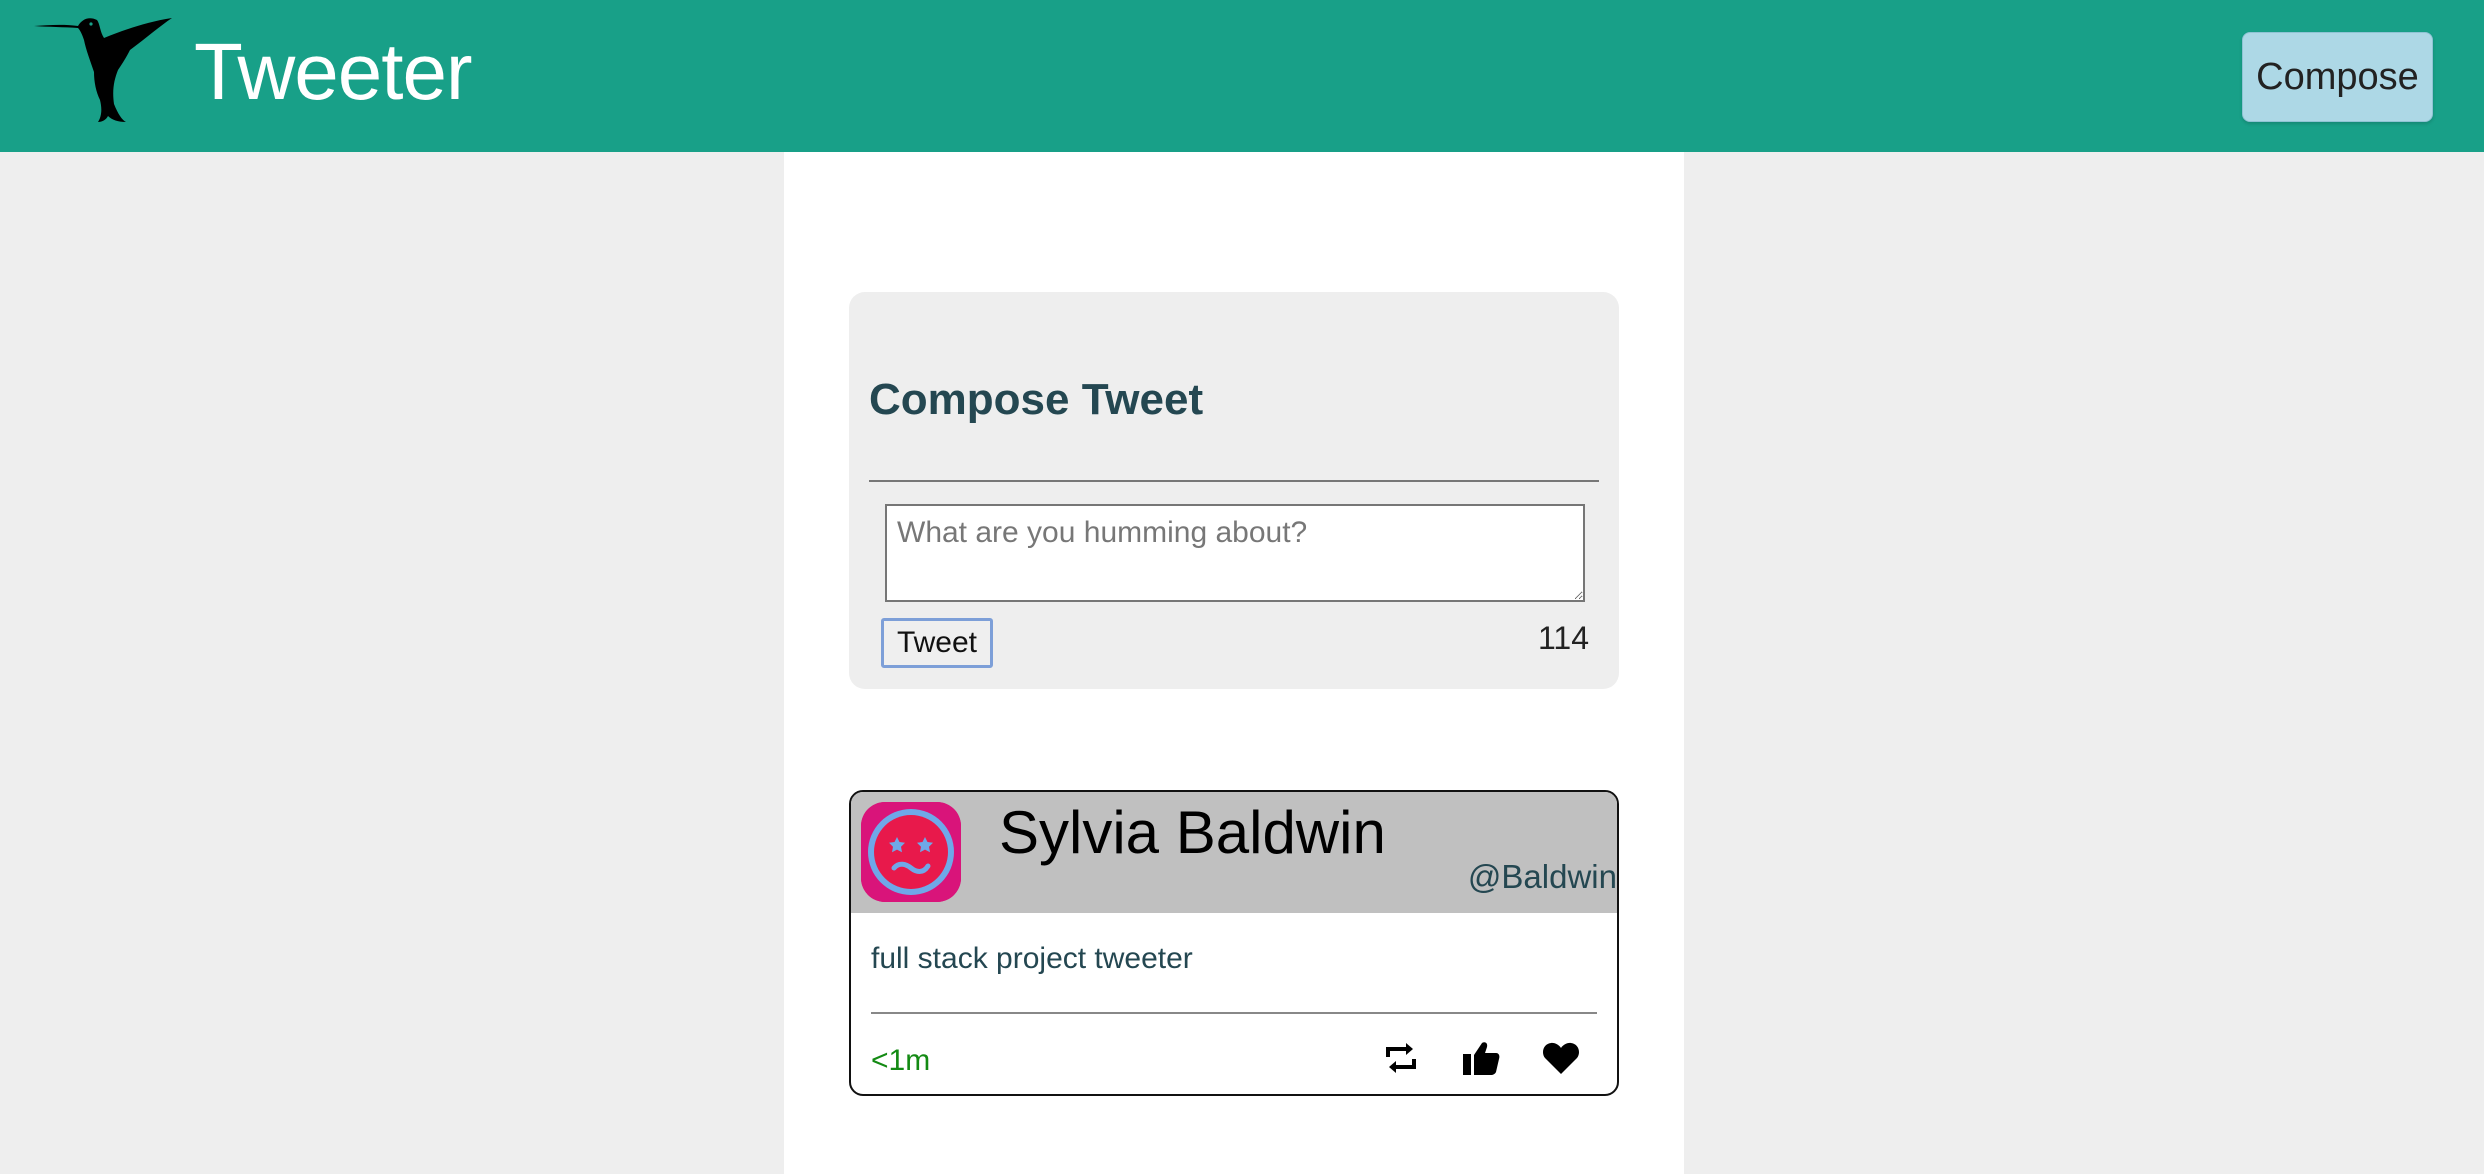 This screenshot has height=1174, width=2484. Describe the element at coordinates (1032, 958) in the screenshot. I see `tweet-content: full stack project tweeter` at that location.